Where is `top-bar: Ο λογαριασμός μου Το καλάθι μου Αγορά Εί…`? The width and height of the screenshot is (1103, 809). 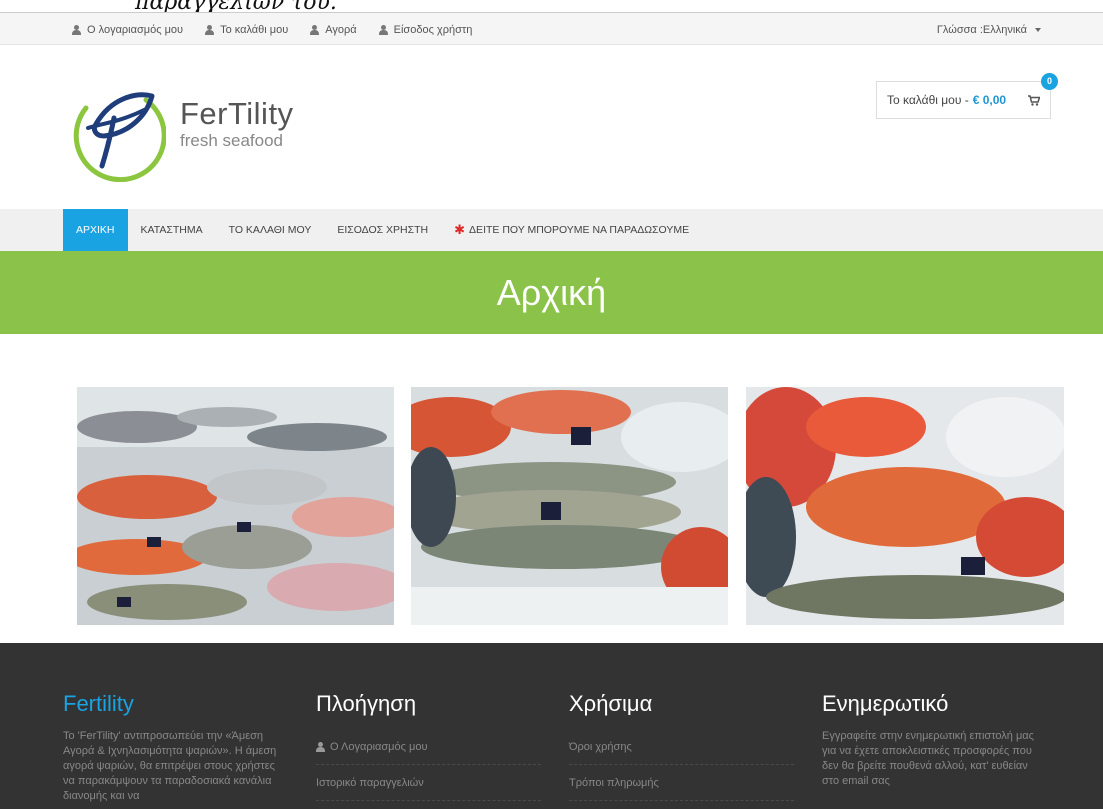 top-bar: Ο λογαριασμός μου Το καλάθι μου Αγορά Εί… is located at coordinates (551, 28).